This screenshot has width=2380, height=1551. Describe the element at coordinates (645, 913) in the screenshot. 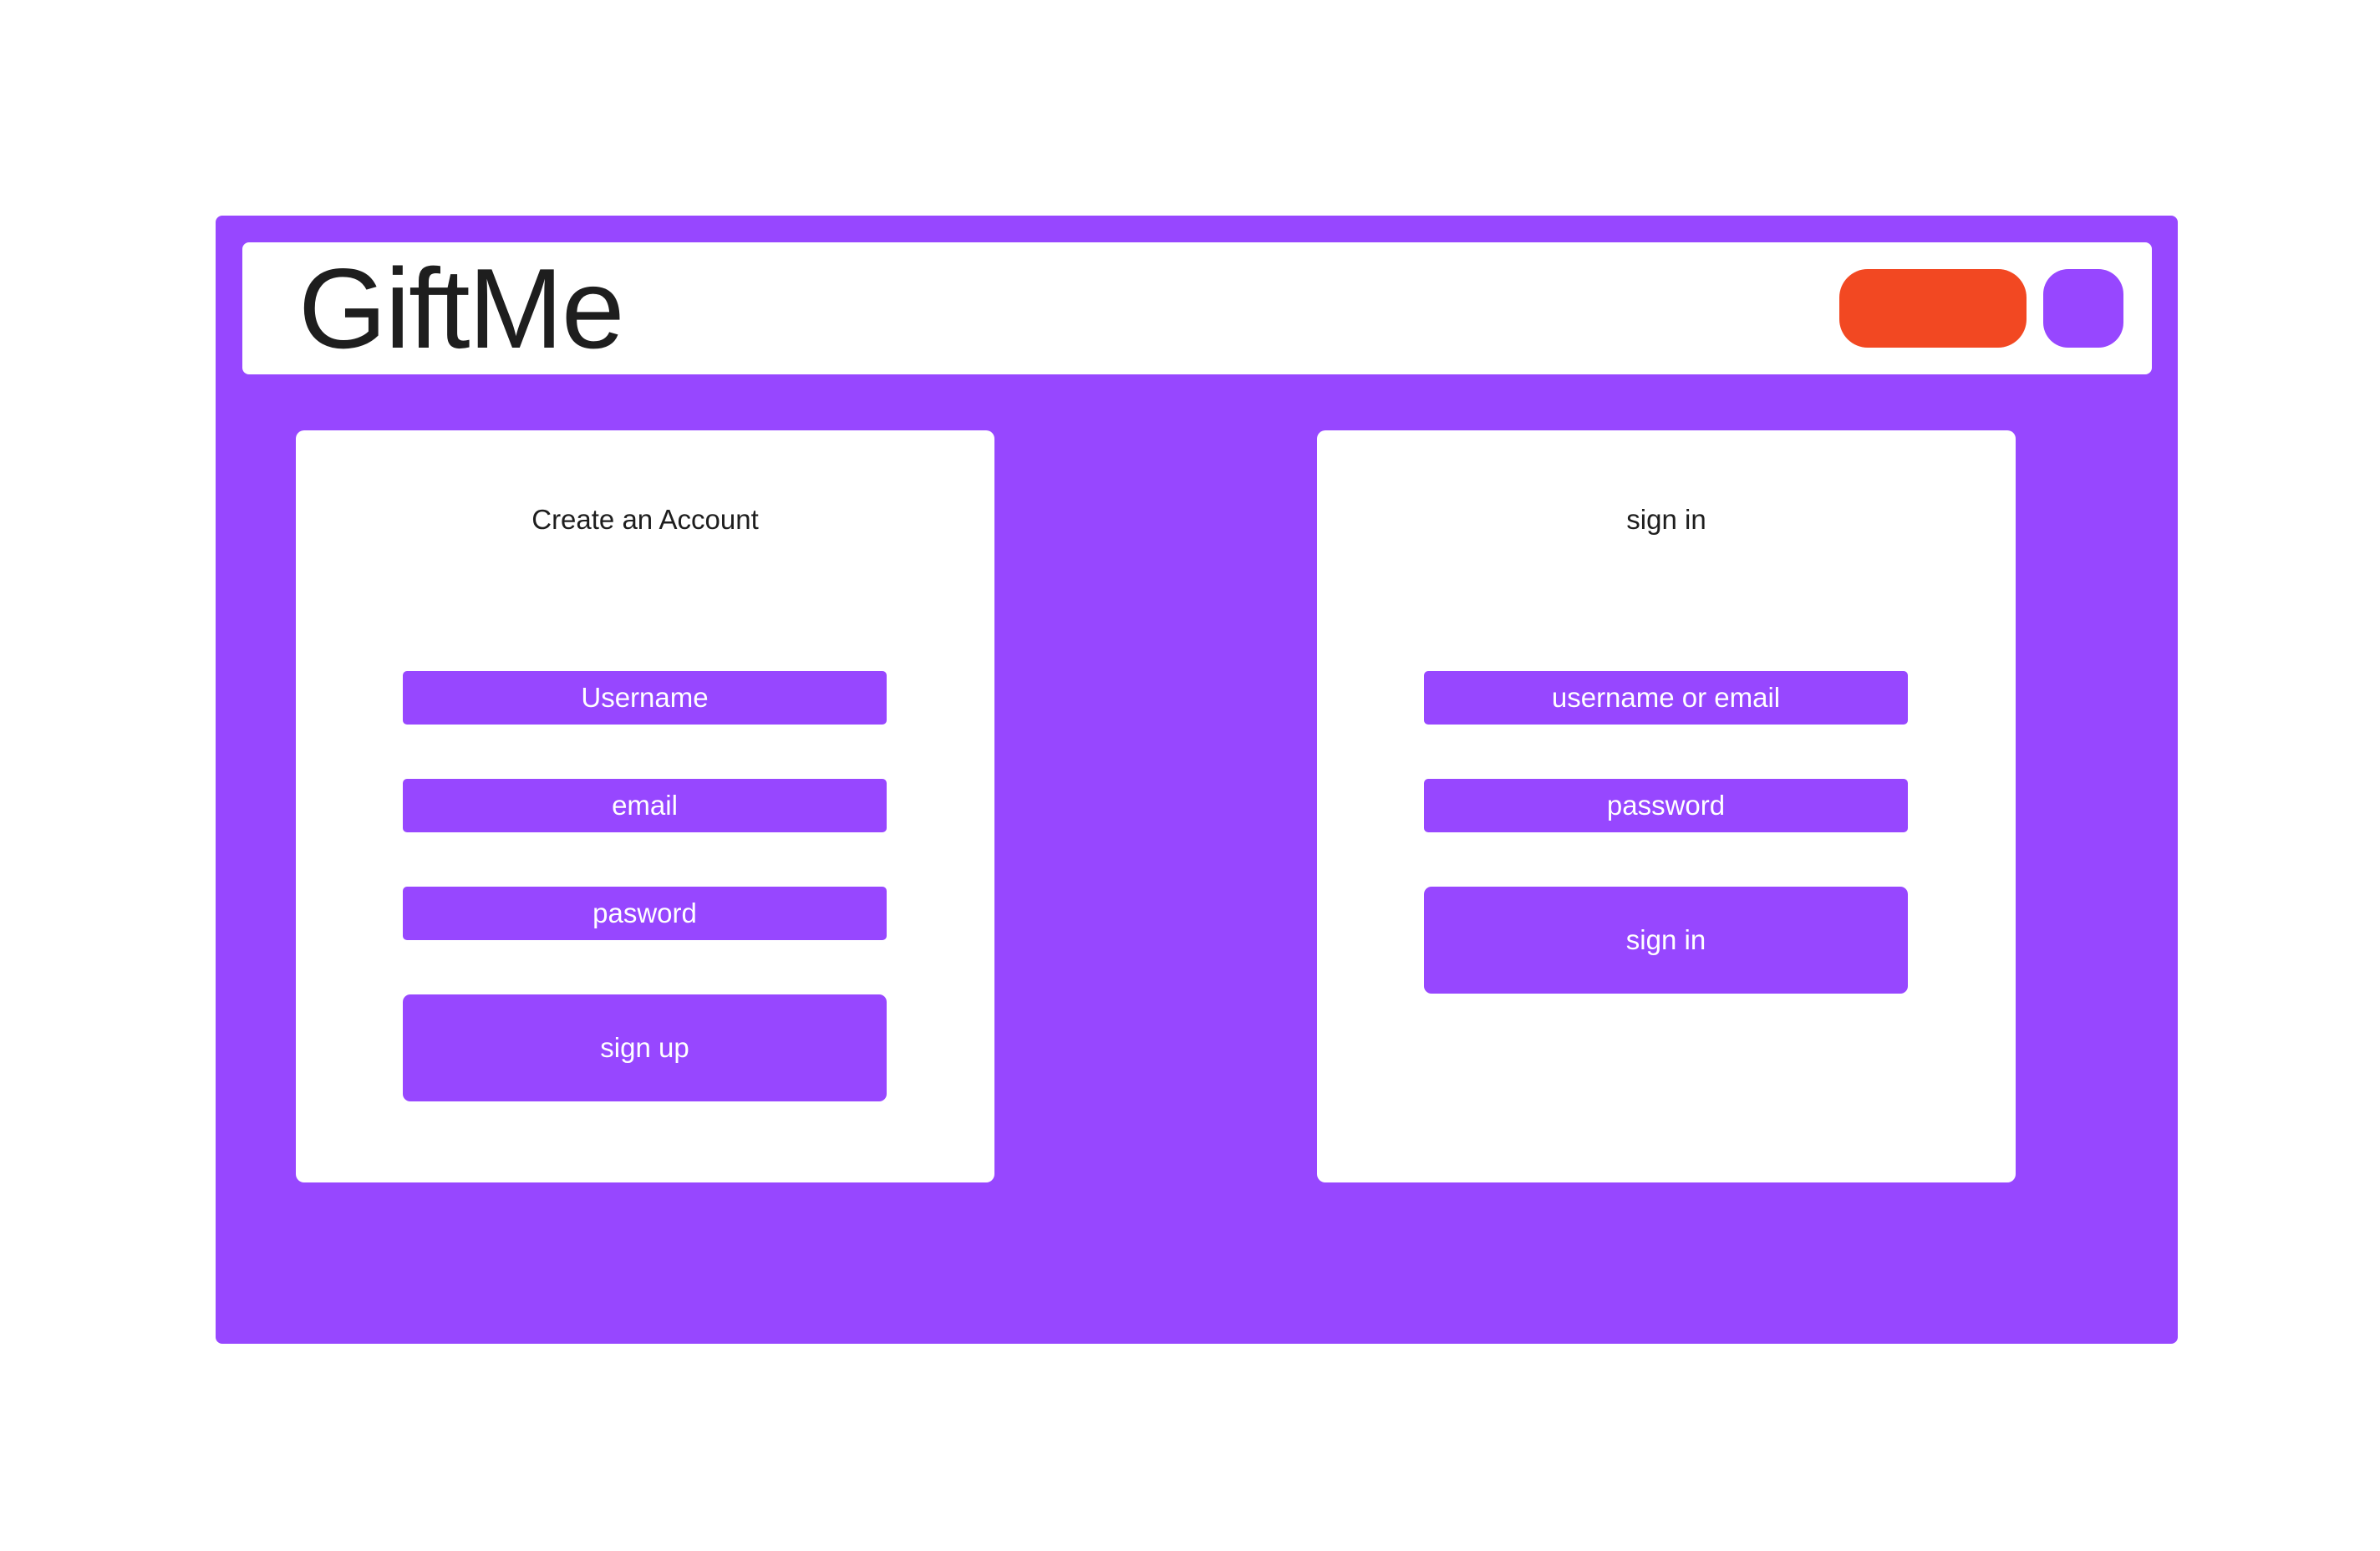

I see `signup-password-field: pasword` at that location.